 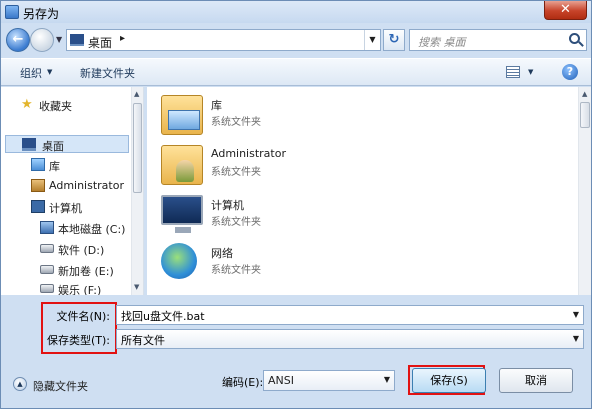 What do you see at coordinates (163, 316) in the screenshot?
I see `filename-value: 找回u盘文件.bat` at bounding box center [163, 316].